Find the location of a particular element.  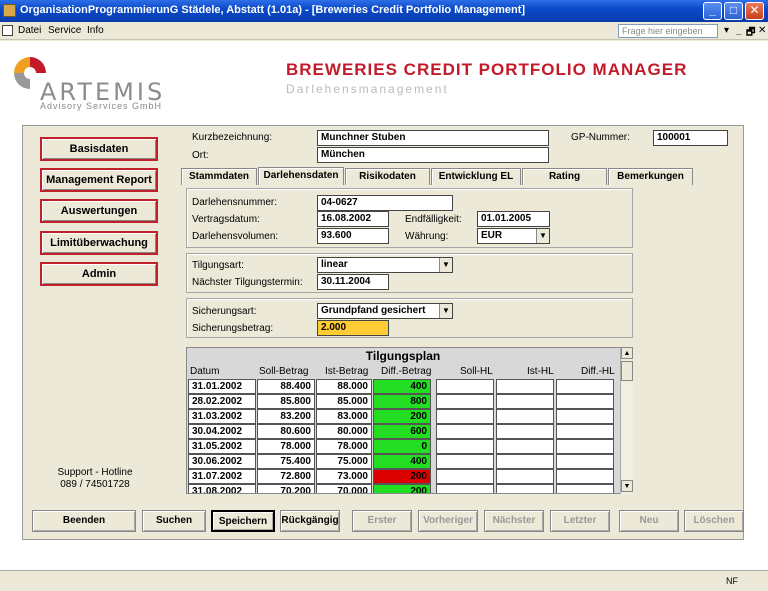

vertragsdatum-field: 16.08.2002 is located at coordinates (353, 219).